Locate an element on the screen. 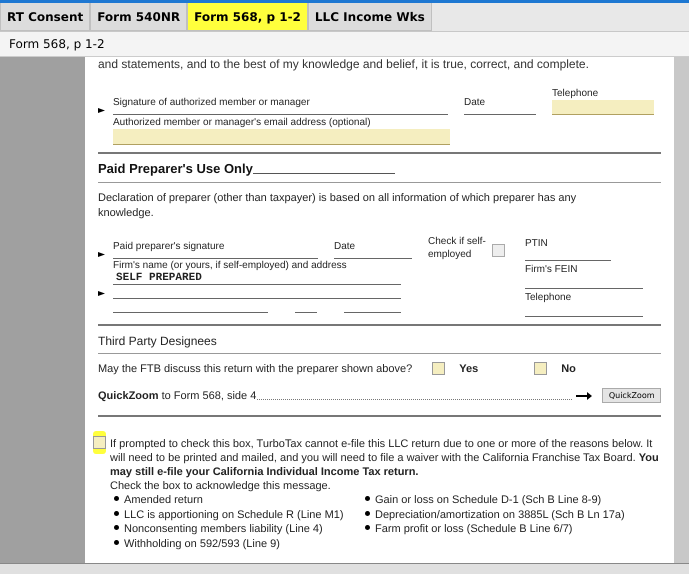 The width and height of the screenshot is (689, 574). reason-item: Nonconsenting members liability (Line 4) is located at coordinates (223, 529).